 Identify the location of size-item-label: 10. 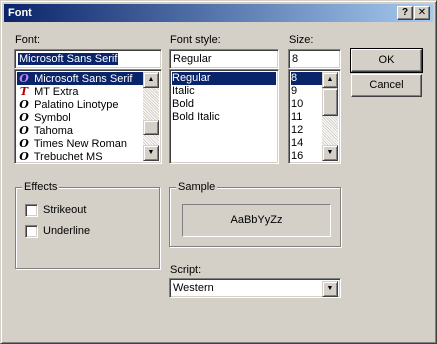
(297, 104).